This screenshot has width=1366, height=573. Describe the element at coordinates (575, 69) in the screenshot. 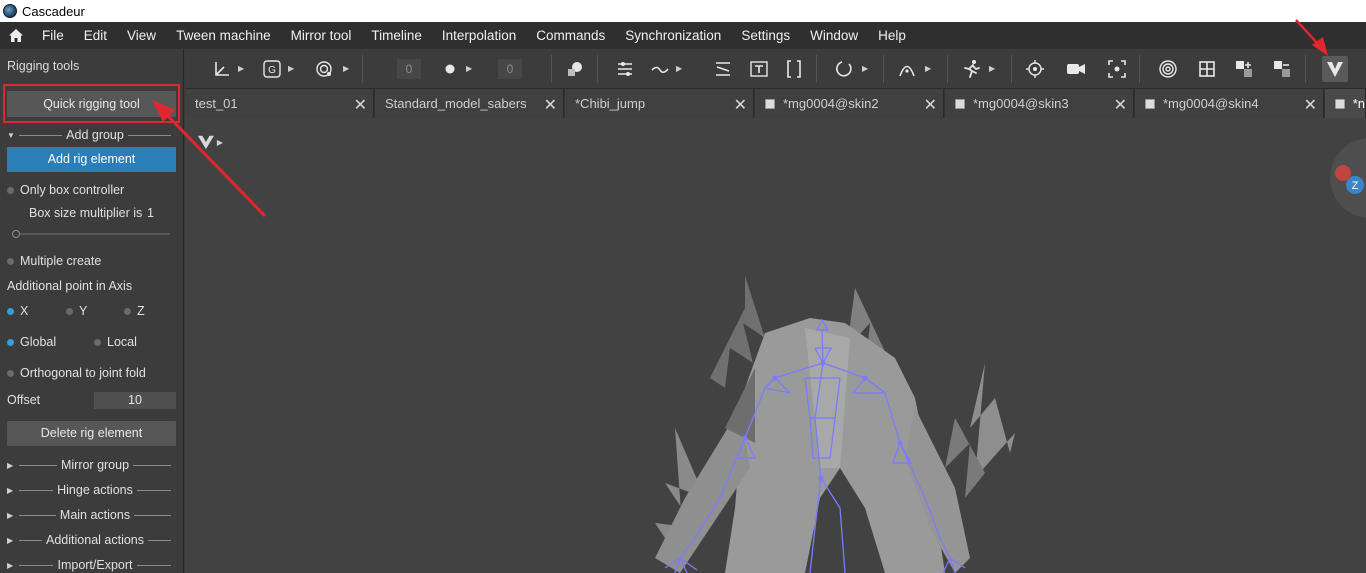

I see `eraser-icon` at that location.